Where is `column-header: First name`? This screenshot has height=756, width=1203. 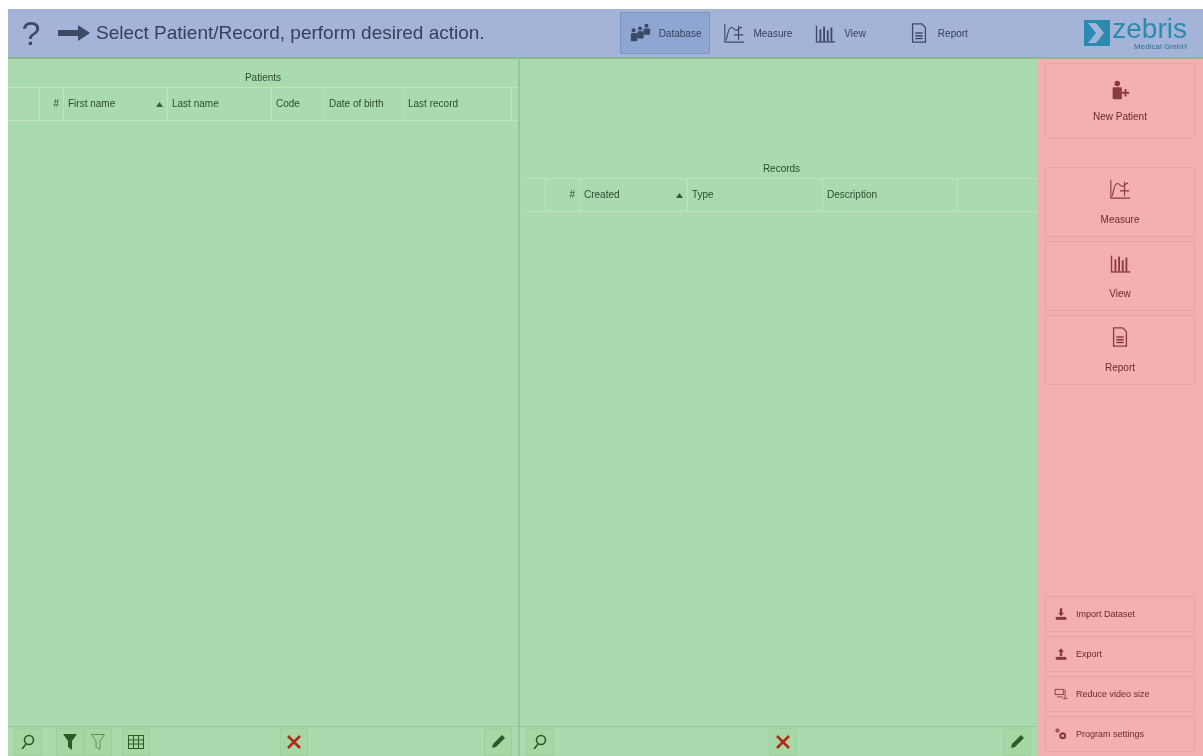 column-header: First name is located at coordinates (116, 104).